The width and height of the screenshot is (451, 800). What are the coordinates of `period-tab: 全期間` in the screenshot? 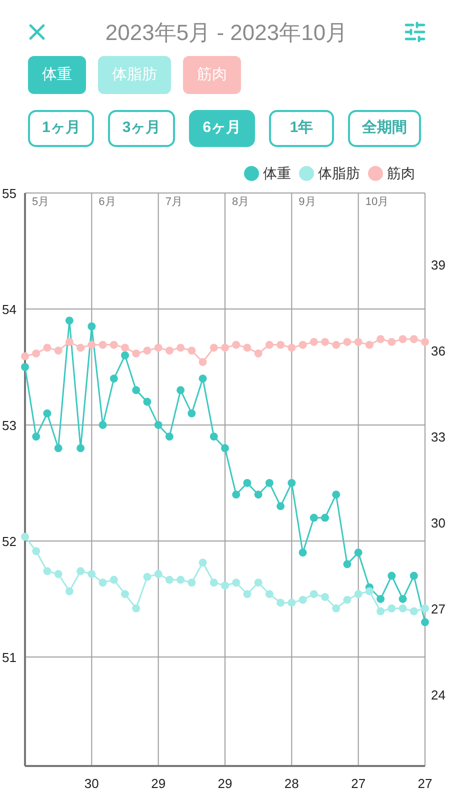 It's located at (385, 128).